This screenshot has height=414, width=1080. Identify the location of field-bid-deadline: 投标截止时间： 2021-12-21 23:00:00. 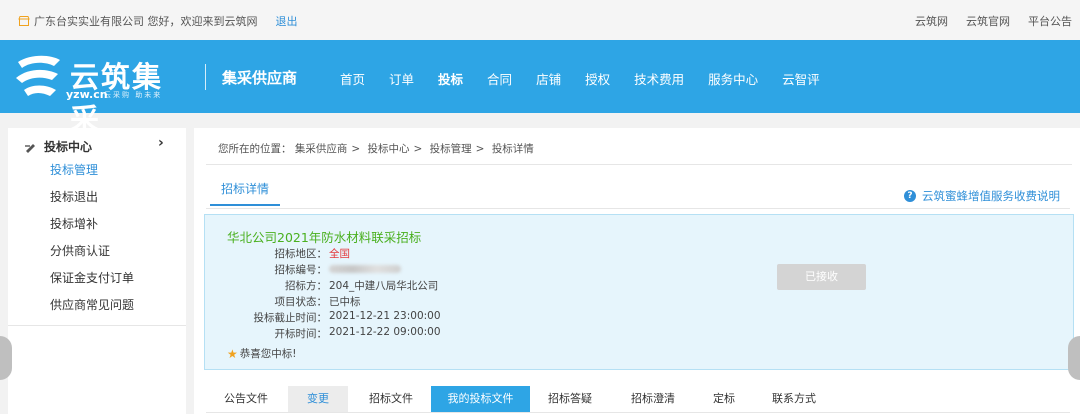
(323, 318).